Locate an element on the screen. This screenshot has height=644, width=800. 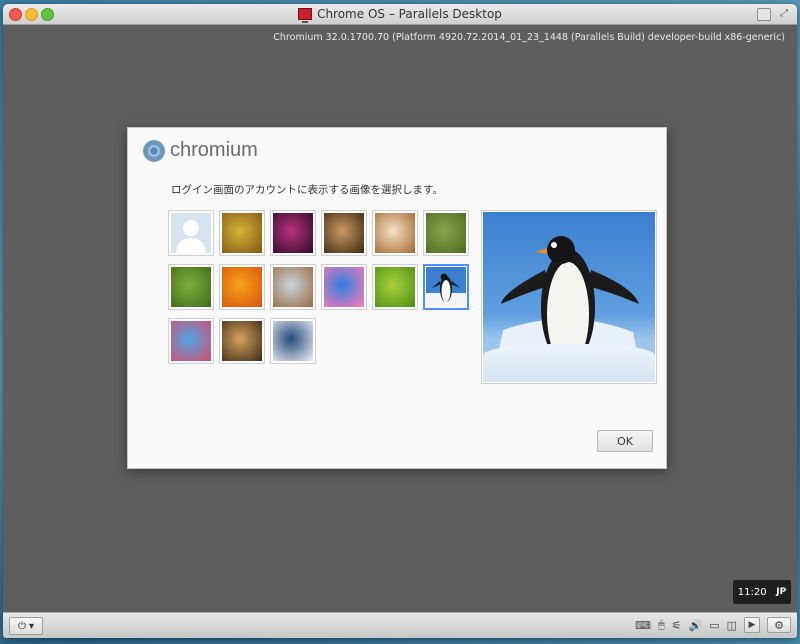
jellyfish-image is located at coordinates (344, 287).